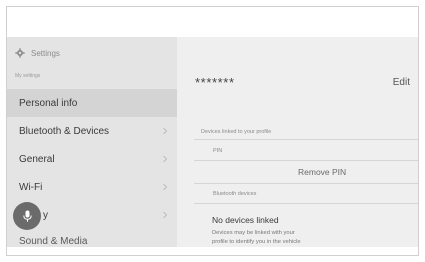 The image size is (425, 262). I want to click on section-label-my-settings: My settings, so click(28, 76).